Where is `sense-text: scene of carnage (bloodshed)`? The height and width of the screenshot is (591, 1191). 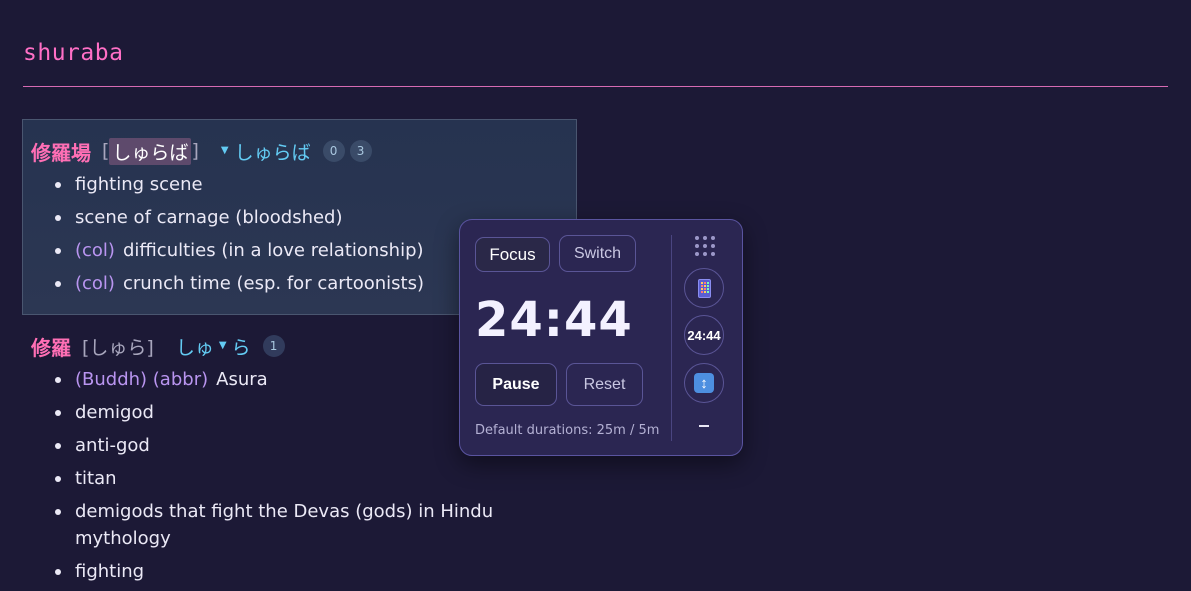 sense-text: scene of carnage (bloodshed) is located at coordinates (209, 217).